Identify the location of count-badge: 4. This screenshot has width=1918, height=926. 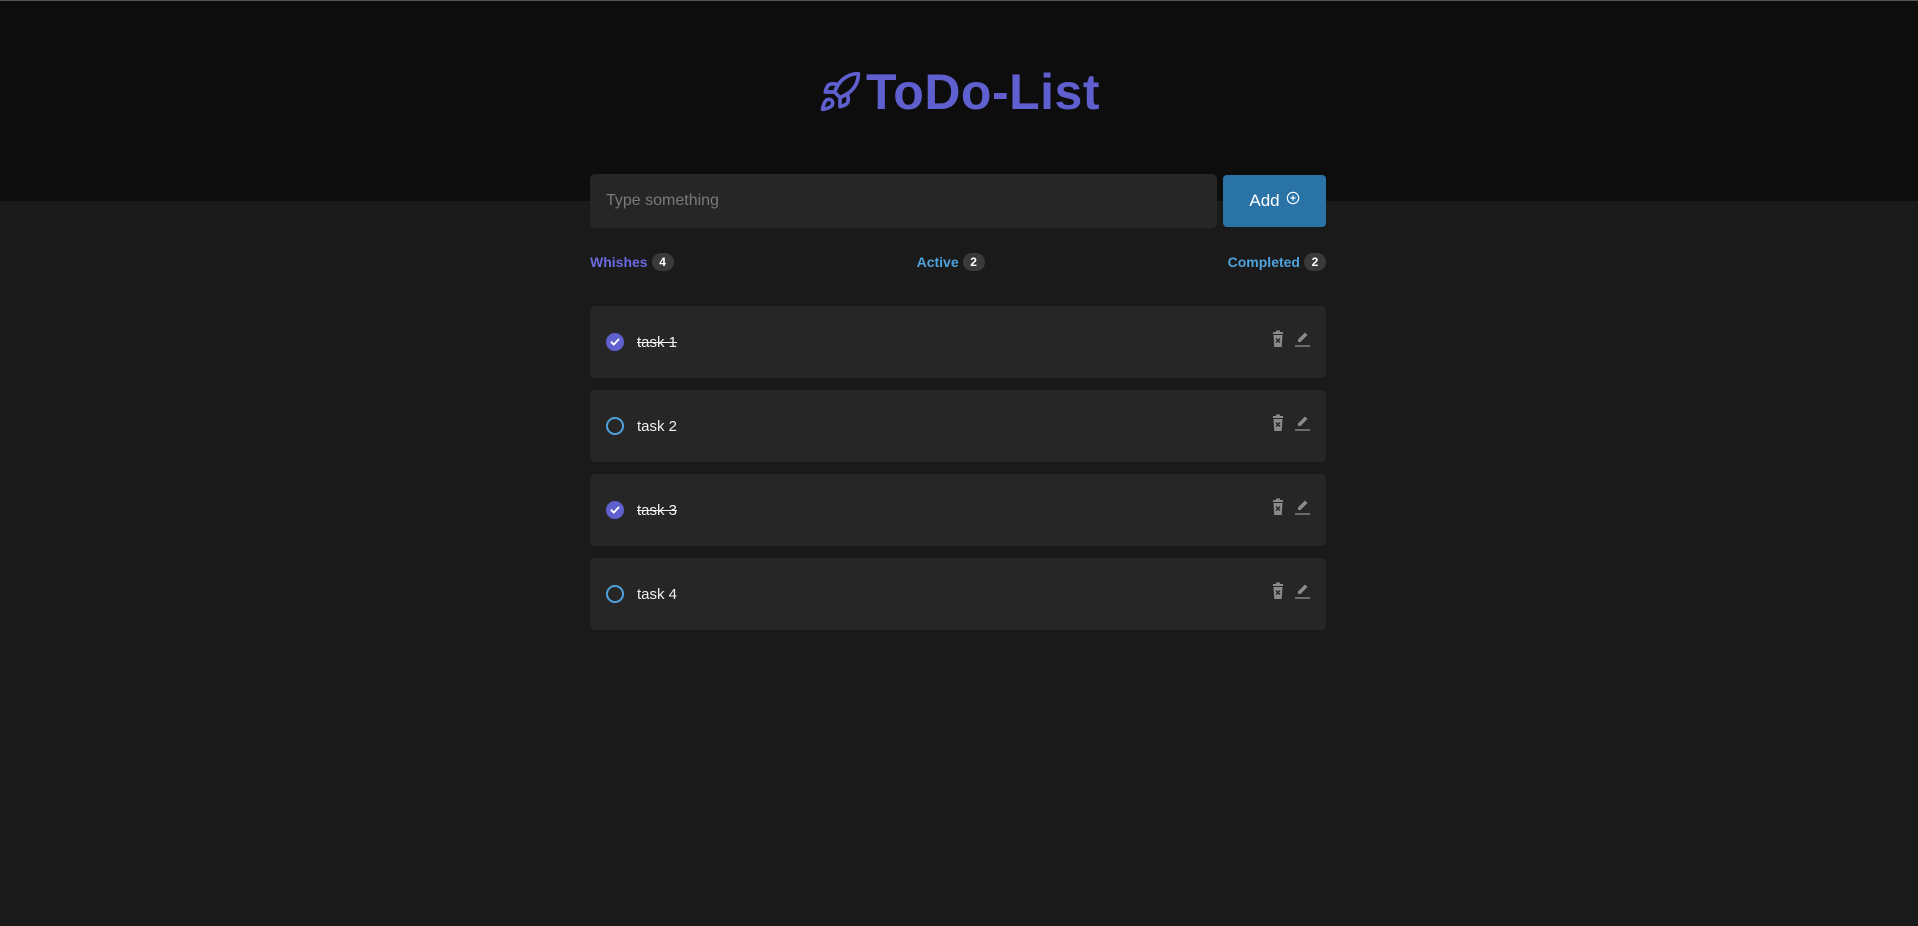
(662, 262).